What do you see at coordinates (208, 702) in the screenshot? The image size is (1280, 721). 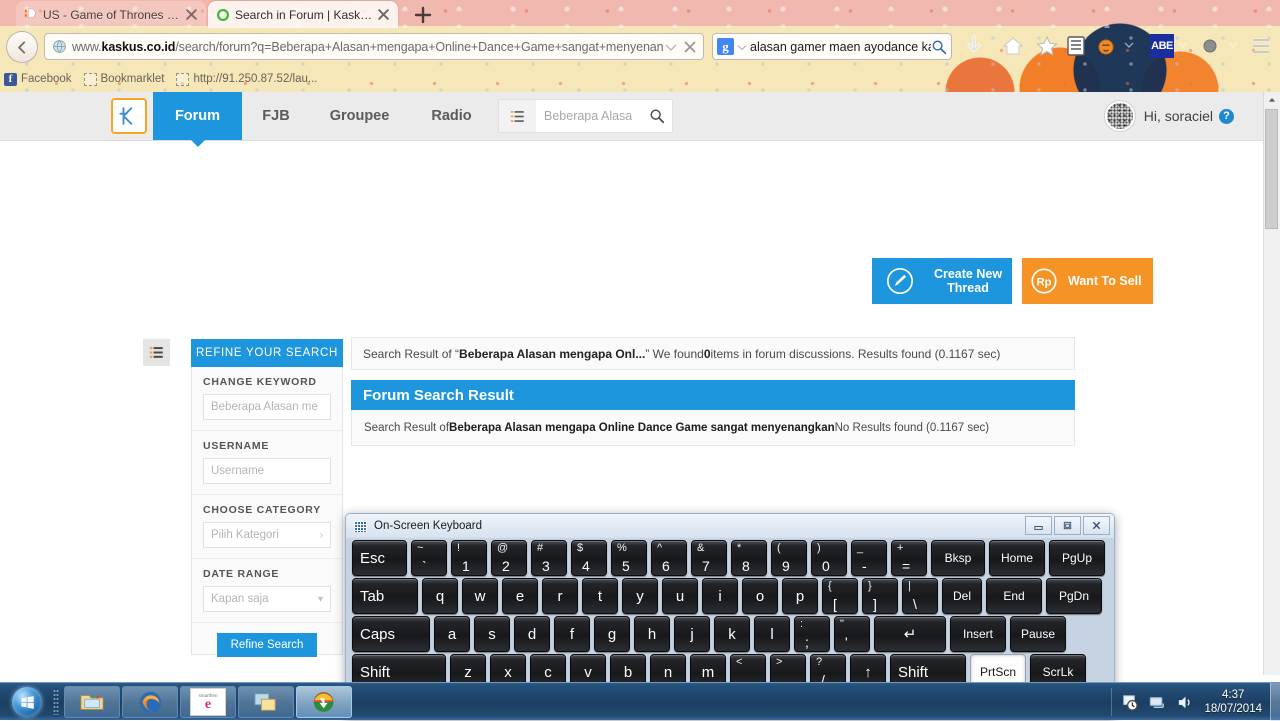 I see `taskbar-button-smartfren: smartfren e` at bounding box center [208, 702].